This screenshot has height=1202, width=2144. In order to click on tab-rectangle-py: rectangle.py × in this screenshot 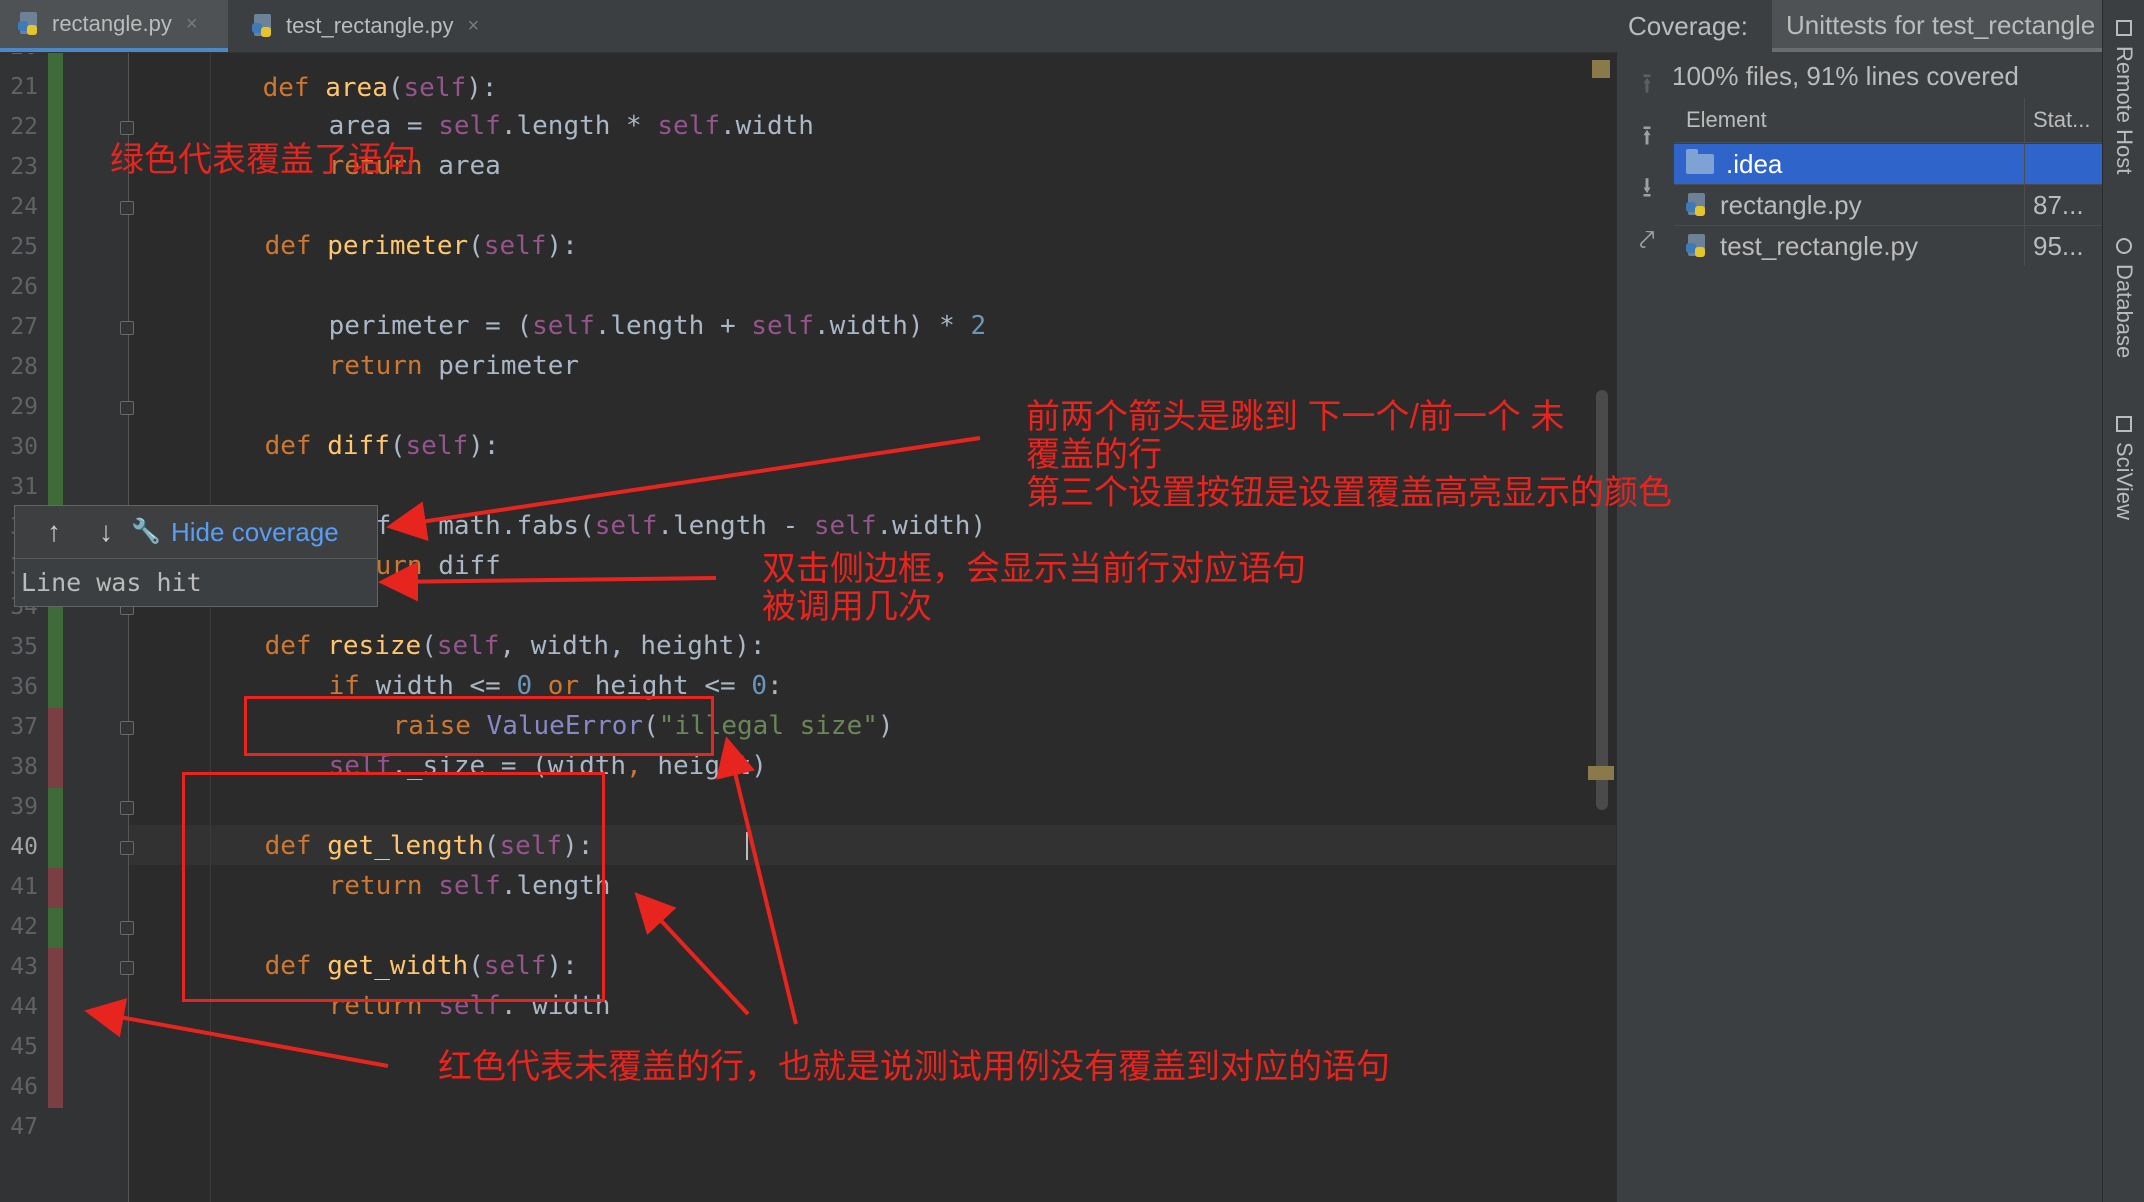, I will do `click(114, 26)`.